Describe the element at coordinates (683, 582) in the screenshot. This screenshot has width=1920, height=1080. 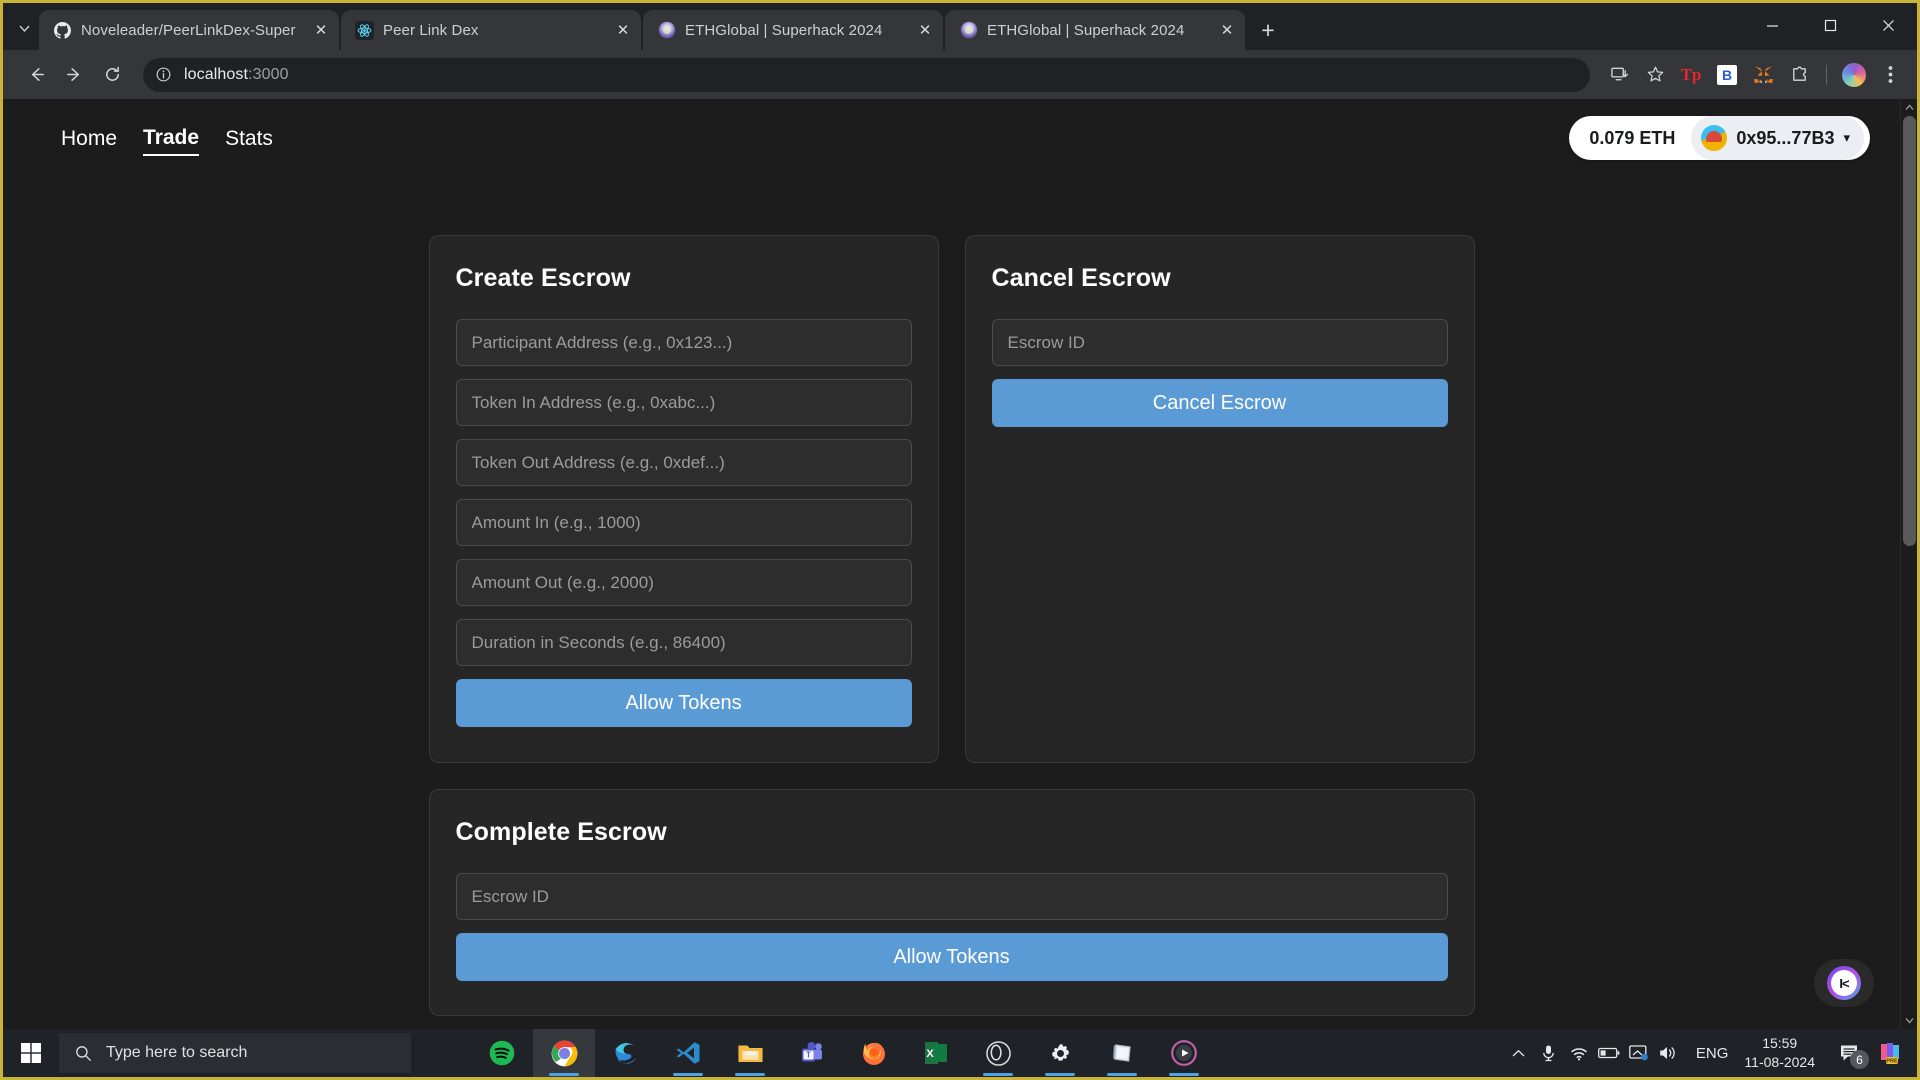
I see `amount-out-input` at that location.